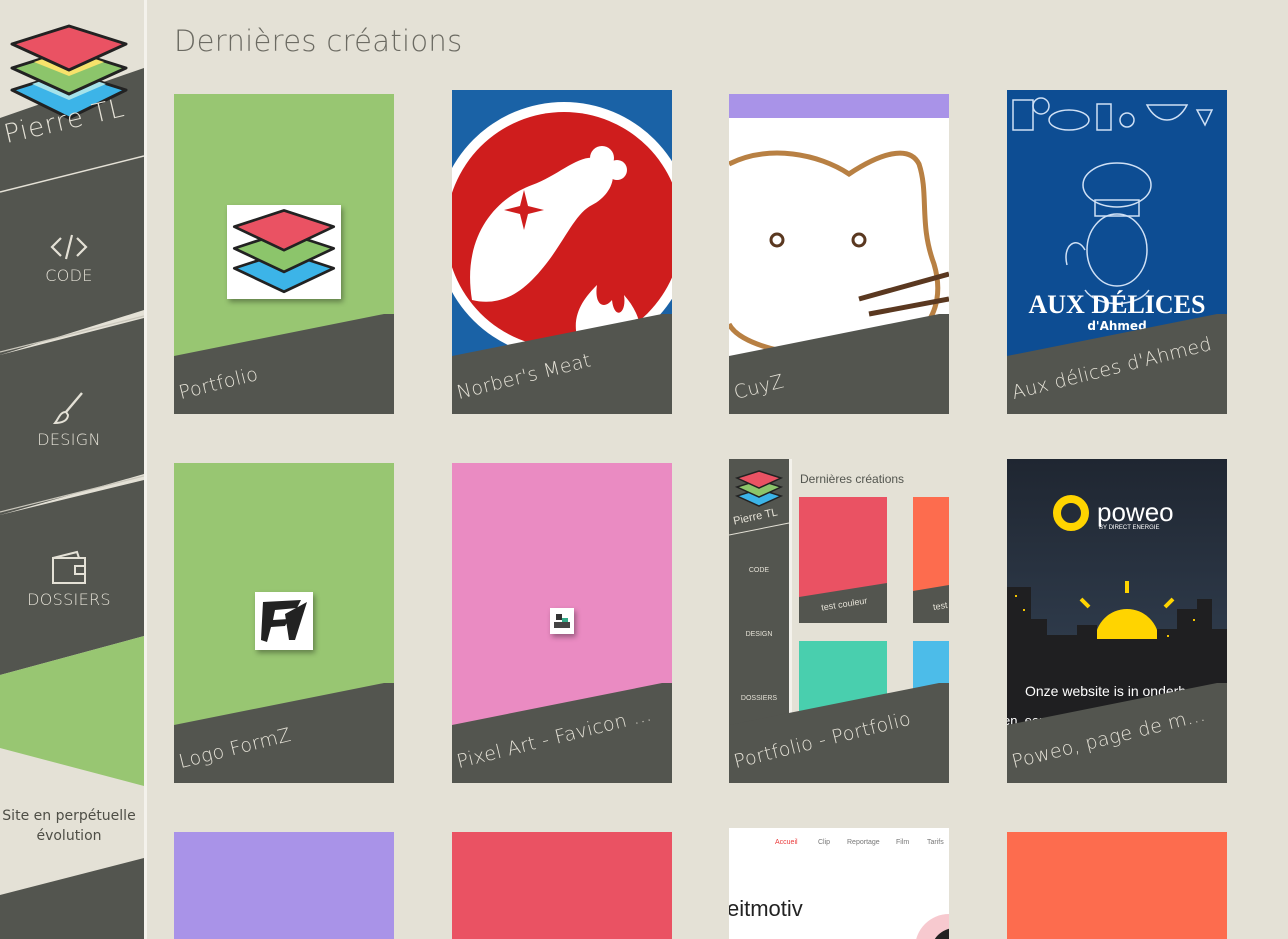 This screenshot has width=1288, height=939. I want to click on formz-logo-icon, so click(284, 621).